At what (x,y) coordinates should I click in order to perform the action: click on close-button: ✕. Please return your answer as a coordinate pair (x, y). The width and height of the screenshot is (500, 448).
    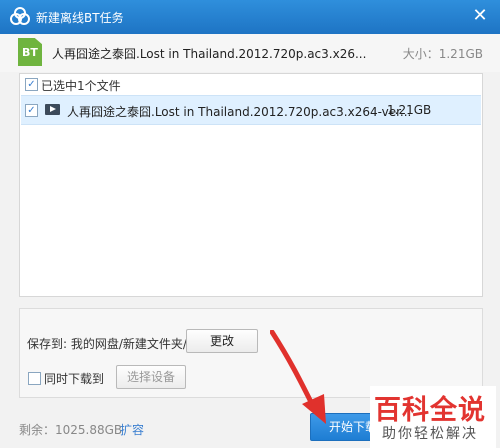
    Looking at the image, I should click on (480, 16).